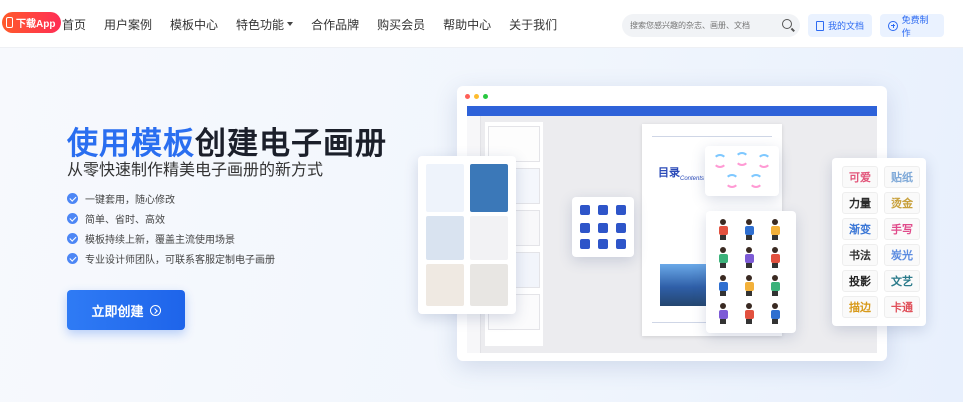 The height and width of the screenshot is (402, 963). What do you see at coordinates (860, 229) in the screenshot?
I see `text-effect-sample: 渐变` at bounding box center [860, 229].